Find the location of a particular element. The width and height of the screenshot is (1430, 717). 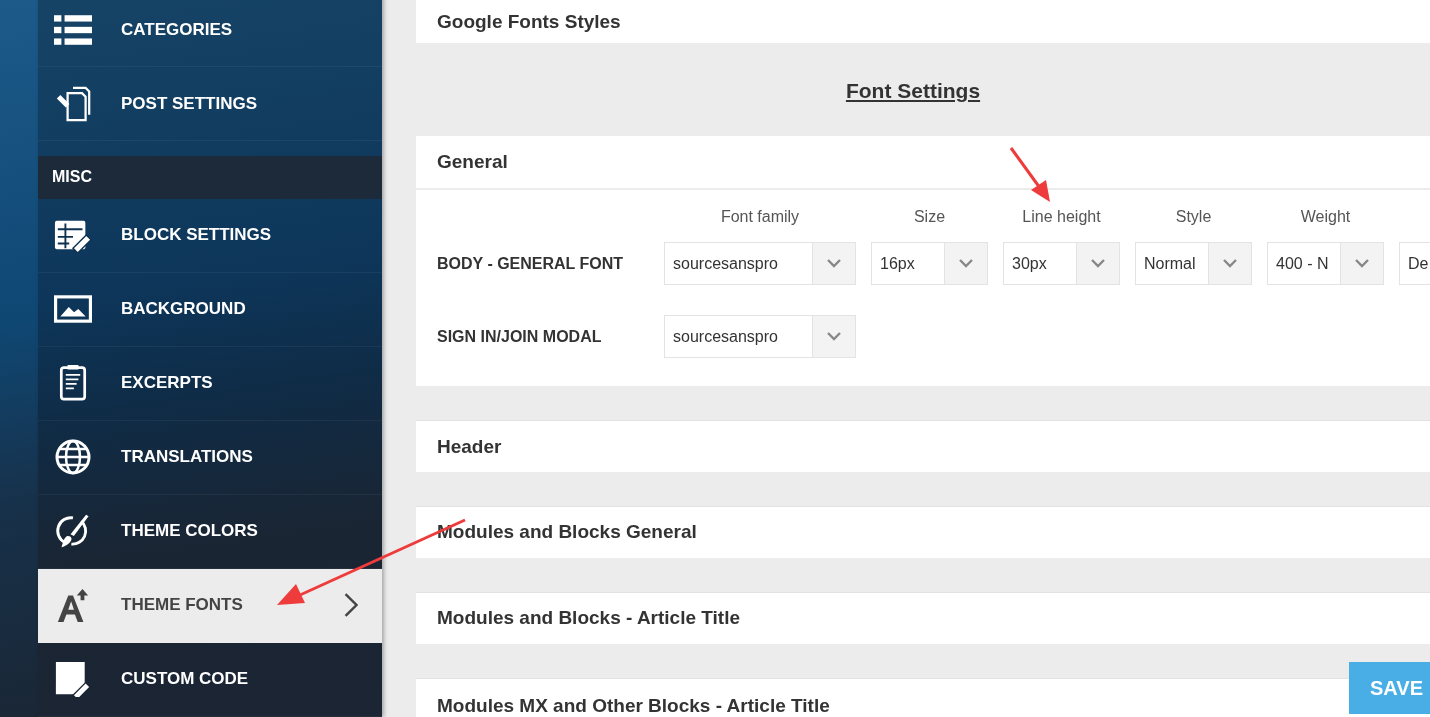

note-pencil-icon is located at coordinates (73, 679).